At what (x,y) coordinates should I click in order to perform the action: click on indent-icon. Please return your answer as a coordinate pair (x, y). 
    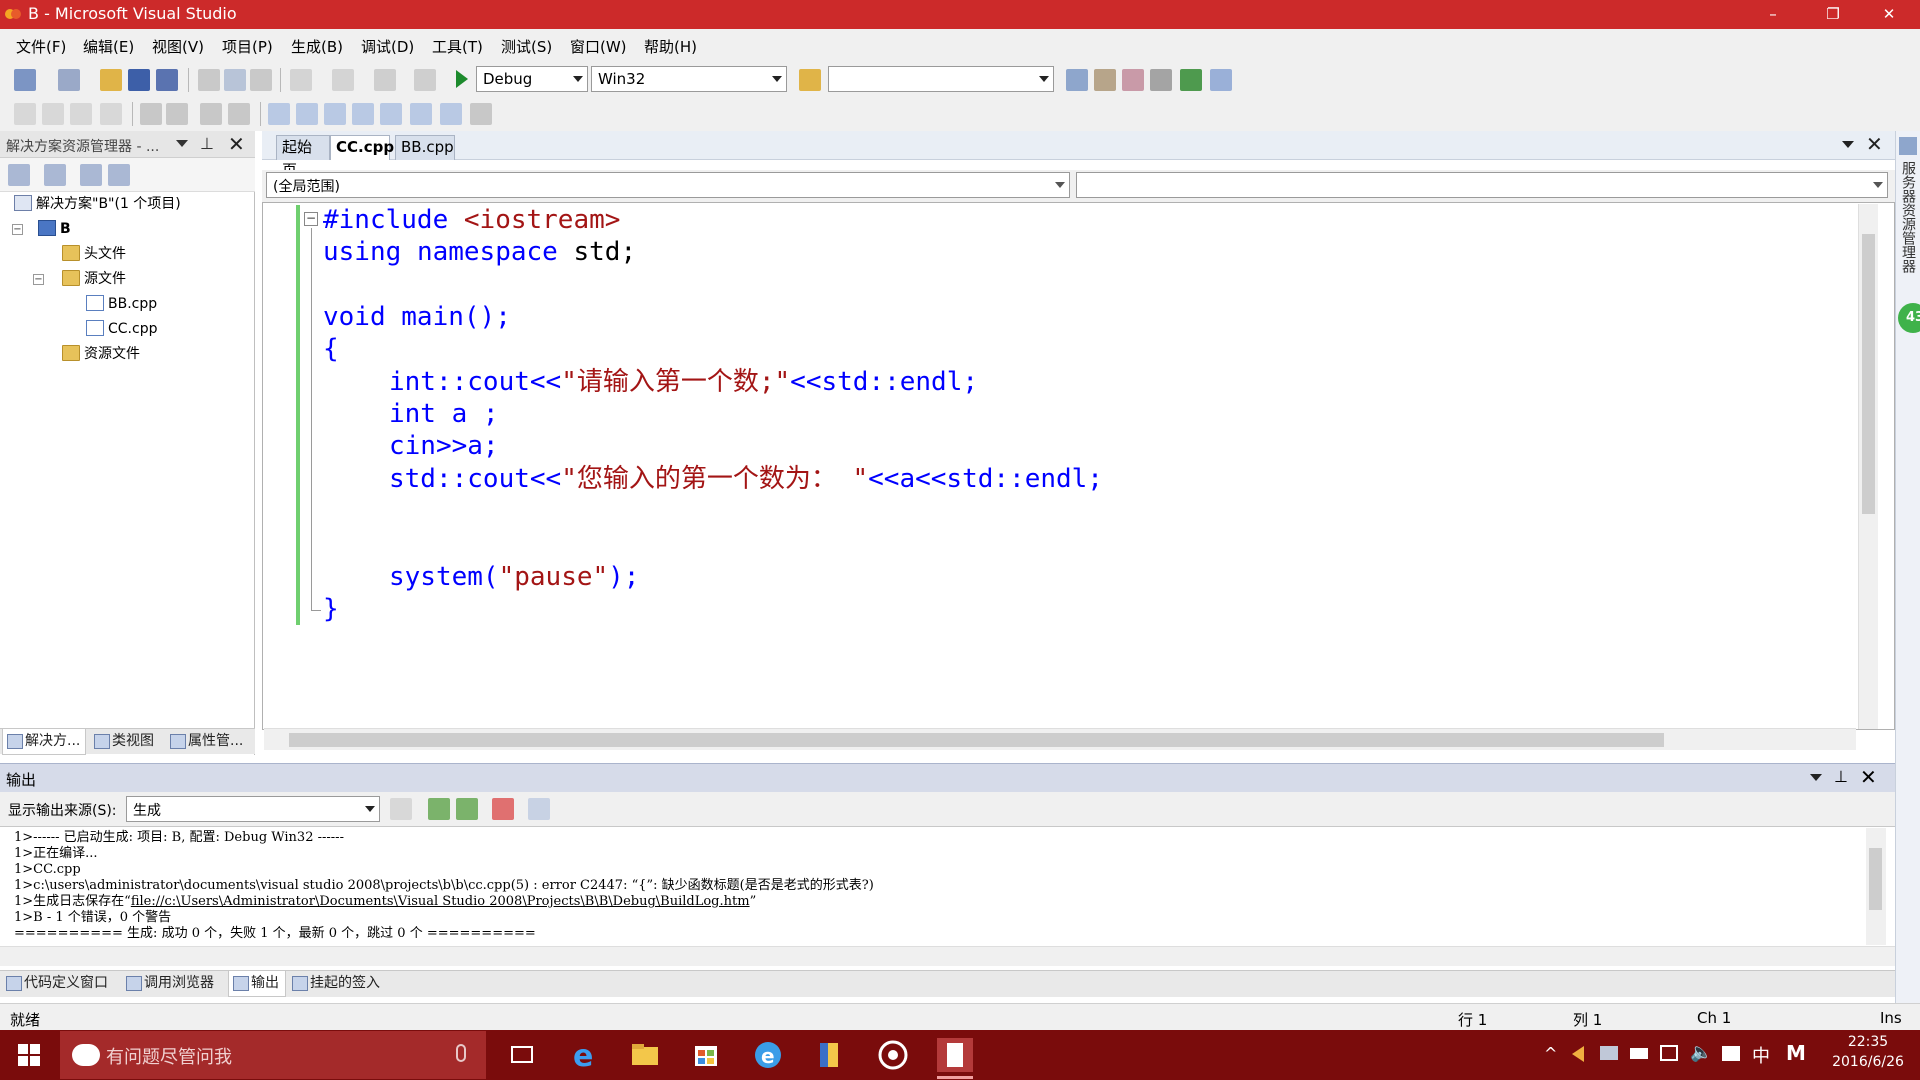
    Looking at the image, I should click on (177, 114).